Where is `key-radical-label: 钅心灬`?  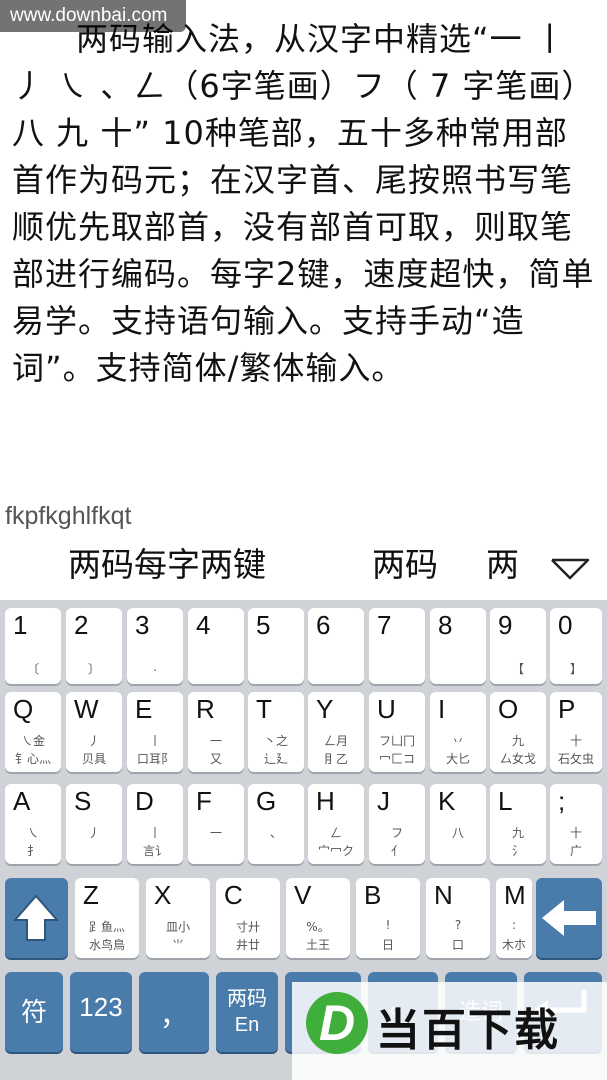 key-radical-label: 钅心灬 is located at coordinates (32, 759).